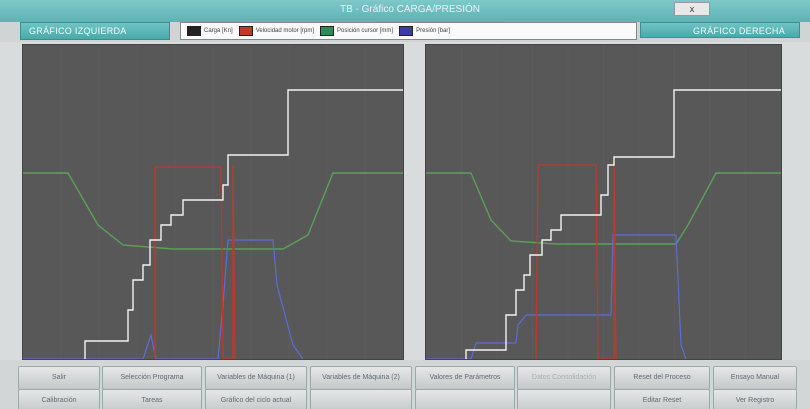 This screenshot has height=409, width=810. What do you see at coordinates (755, 378) in the screenshot?
I see `action-button: Ensayo Manual` at bounding box center [755, 378].